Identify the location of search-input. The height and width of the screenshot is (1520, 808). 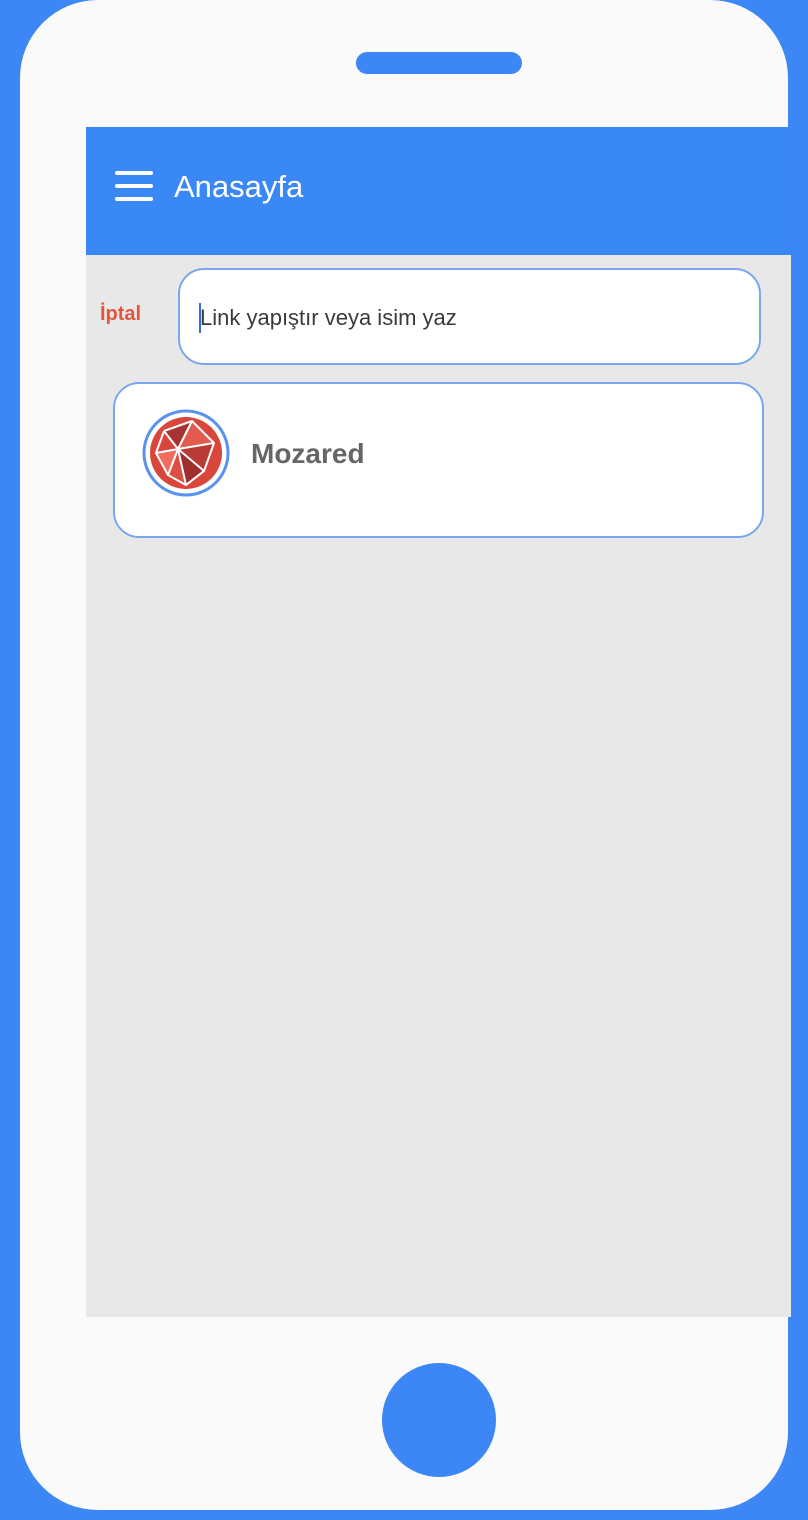
(470, 318).